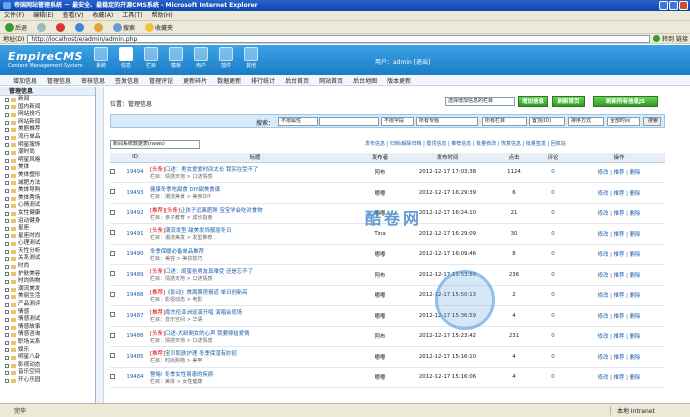  Describe the element at coordinates (397, 121) in the screenshot. I see `field-select: 不限字段` at that location.